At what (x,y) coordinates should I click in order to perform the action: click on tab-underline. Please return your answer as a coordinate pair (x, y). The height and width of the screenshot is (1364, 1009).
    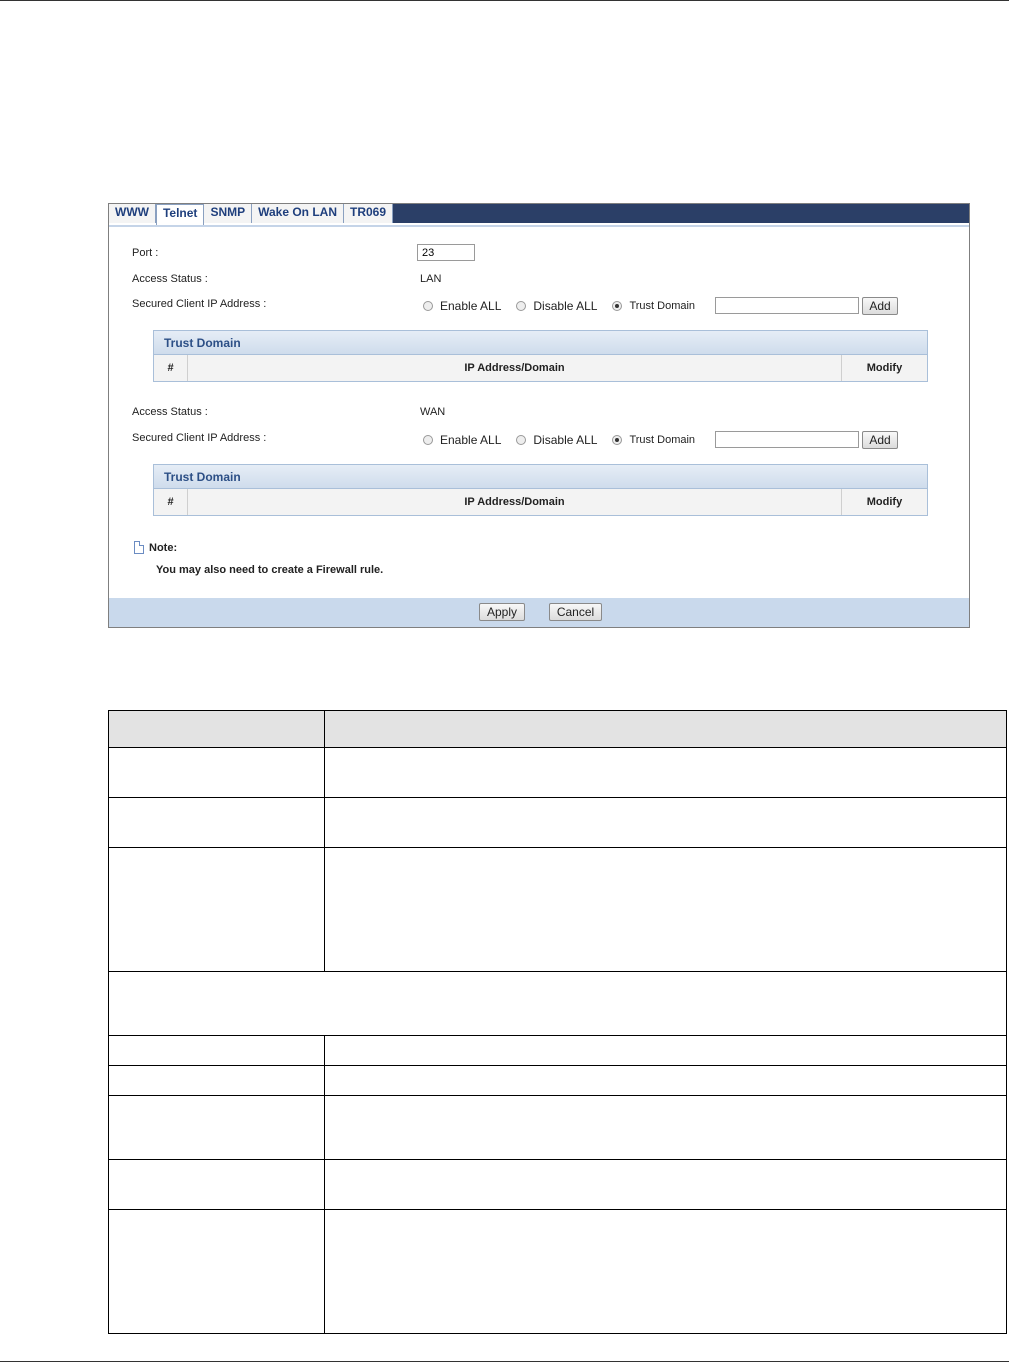
    Looking at the image, I should click on (539, 226).